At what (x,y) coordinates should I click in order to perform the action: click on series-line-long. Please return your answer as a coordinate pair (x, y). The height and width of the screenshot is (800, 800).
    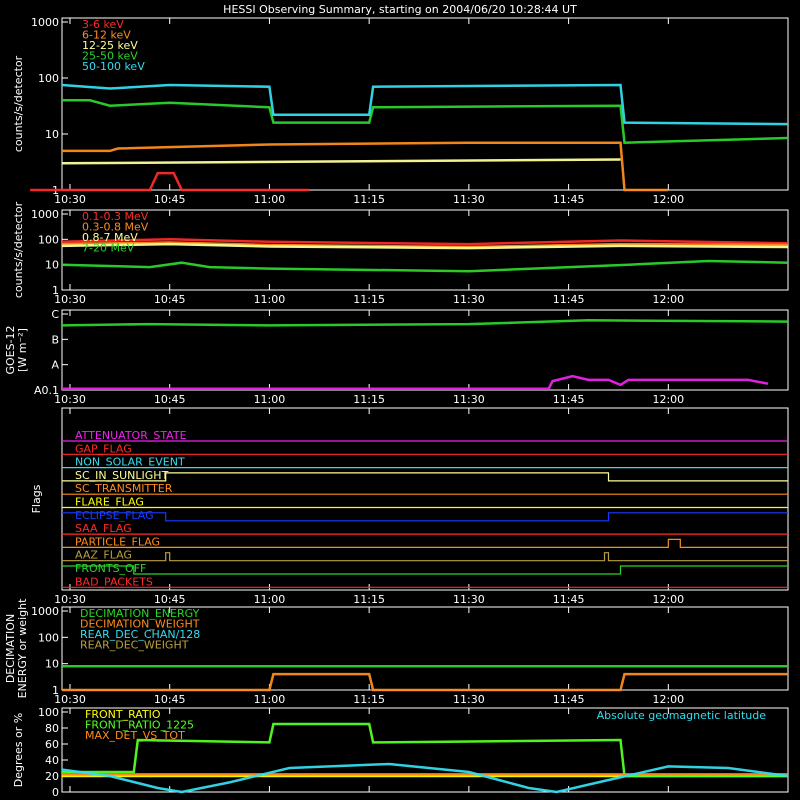
    Looking at the image, I should click on (425, 323).